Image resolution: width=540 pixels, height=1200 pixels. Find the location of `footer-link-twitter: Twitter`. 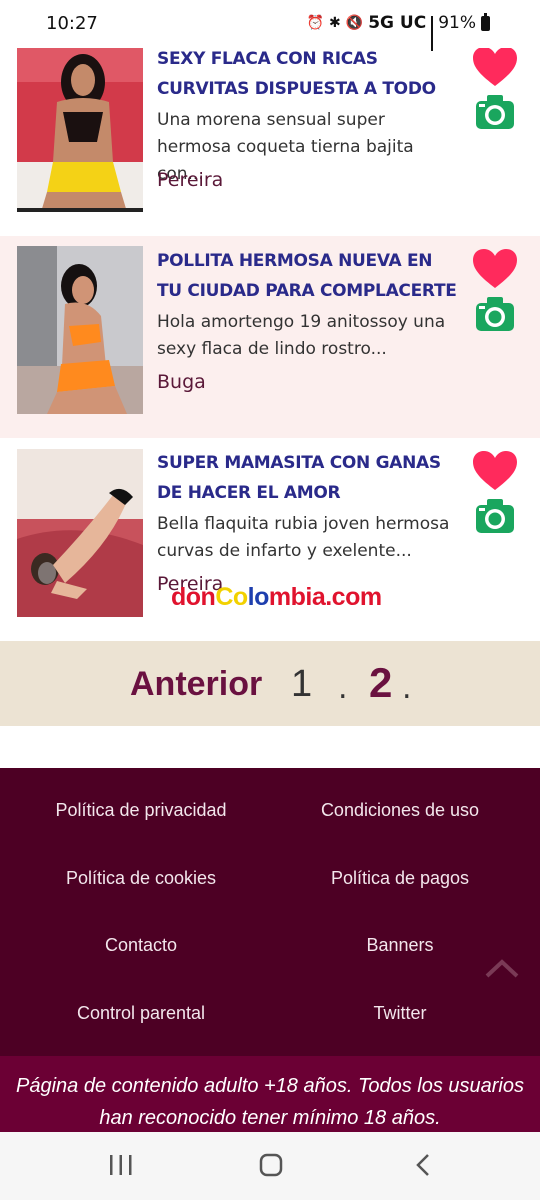

footer-link-twitter: Twitter is located at coordinates (400, 1013).